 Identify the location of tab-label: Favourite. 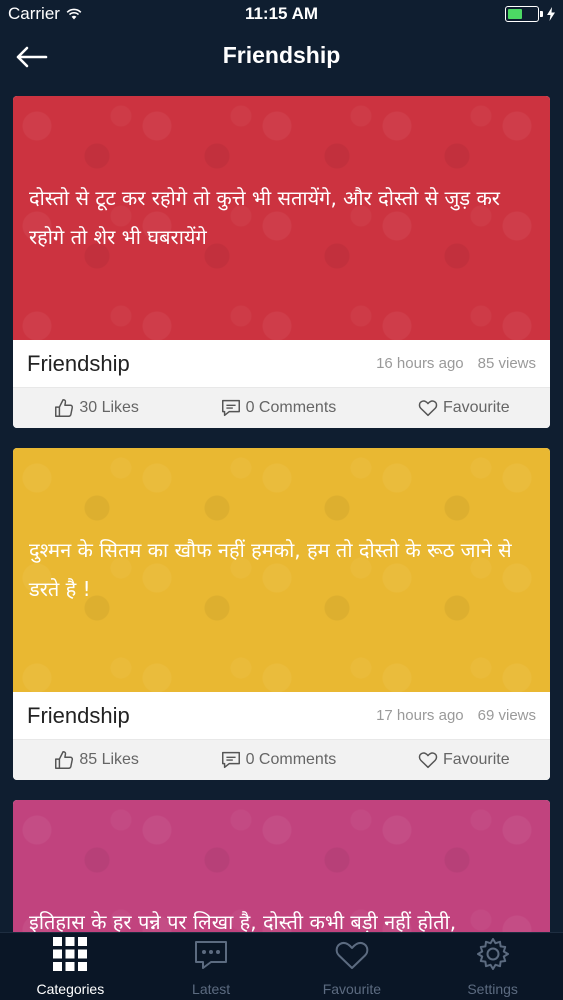
(352, 989).